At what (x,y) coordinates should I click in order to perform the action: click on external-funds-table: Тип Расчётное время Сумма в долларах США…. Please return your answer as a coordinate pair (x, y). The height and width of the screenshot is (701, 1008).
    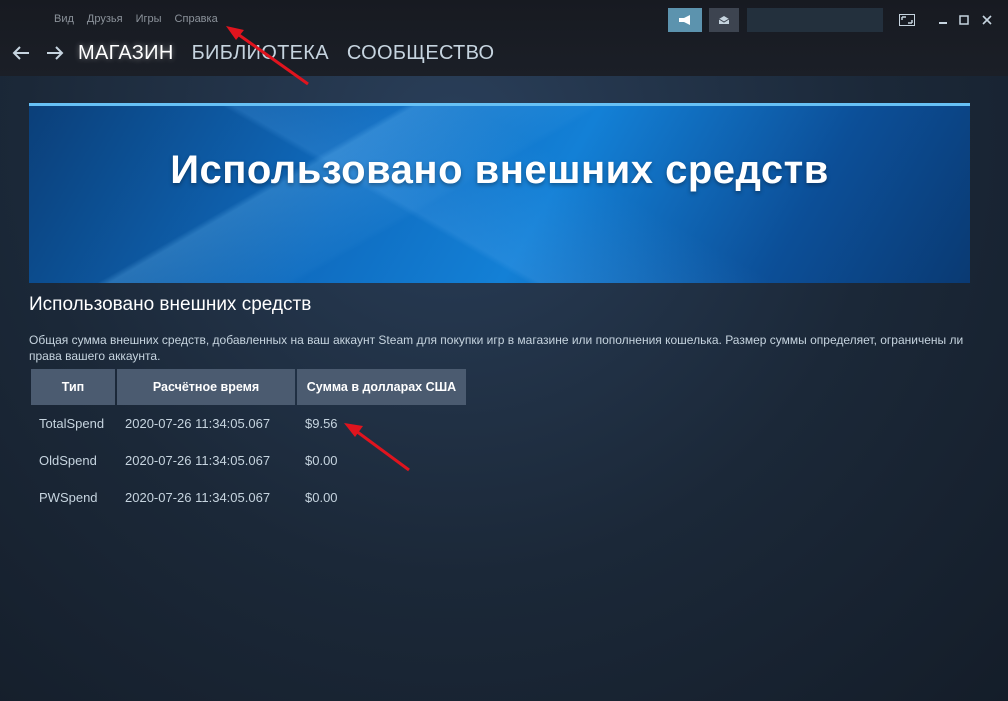
    Looking at the image, I should click on (248, 442).